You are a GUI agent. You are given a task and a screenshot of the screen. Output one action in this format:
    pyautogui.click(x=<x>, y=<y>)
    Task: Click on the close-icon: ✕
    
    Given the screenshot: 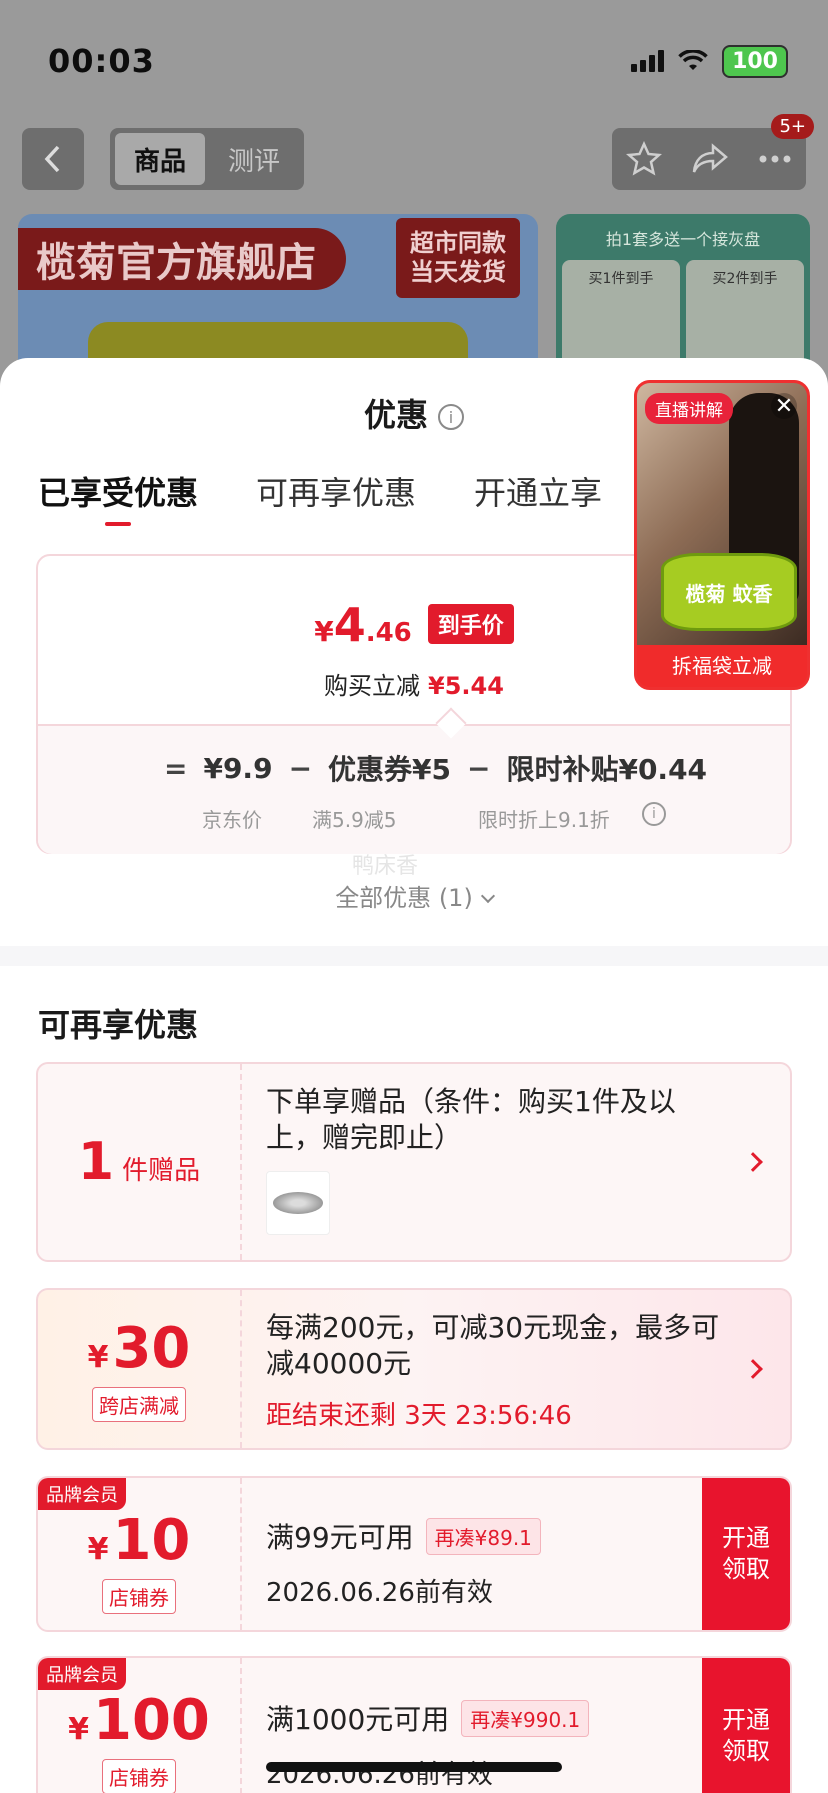 What is the action you would take?
    pyautogui.click(x=784, y=406)
    